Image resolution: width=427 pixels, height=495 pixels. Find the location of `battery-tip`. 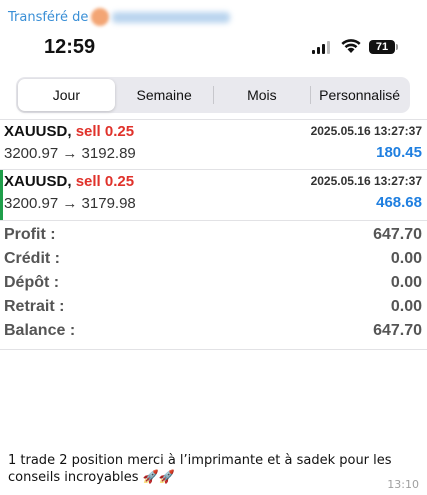

battery-tip is located at coordinates (397, 47).